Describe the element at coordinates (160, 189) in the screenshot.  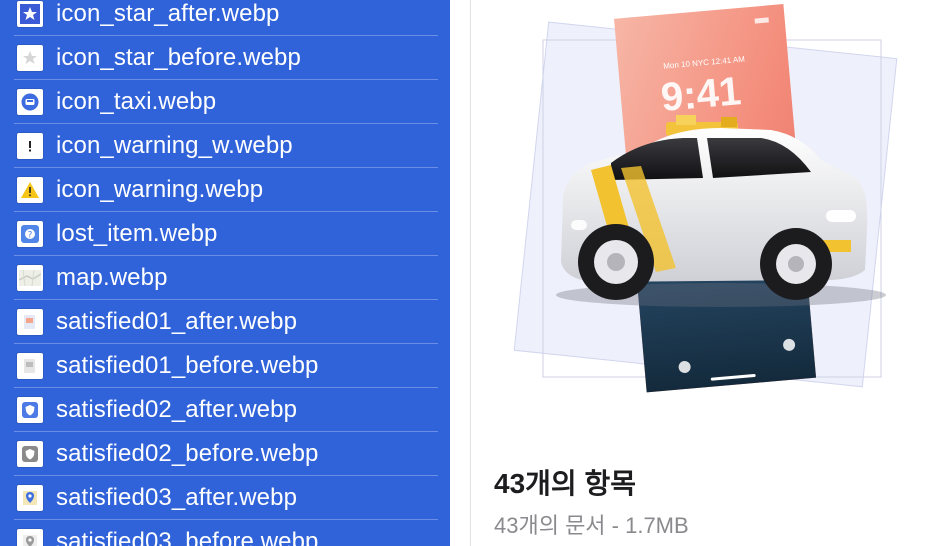
I see `file-name: icon_warning.webp` at that location.